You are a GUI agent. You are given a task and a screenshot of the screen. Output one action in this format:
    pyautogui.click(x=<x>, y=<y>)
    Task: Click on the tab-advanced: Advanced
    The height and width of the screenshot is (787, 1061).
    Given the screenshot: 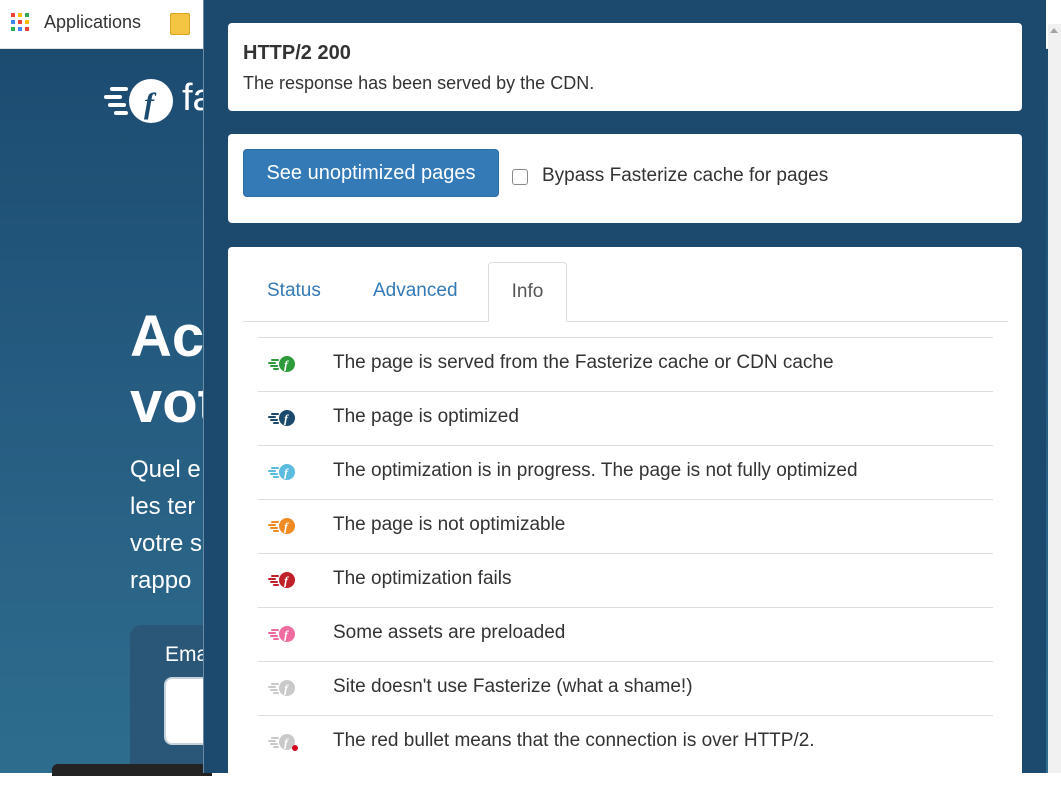 What is the action you would take?
    pyautogui.click(x=415, y=291)
    